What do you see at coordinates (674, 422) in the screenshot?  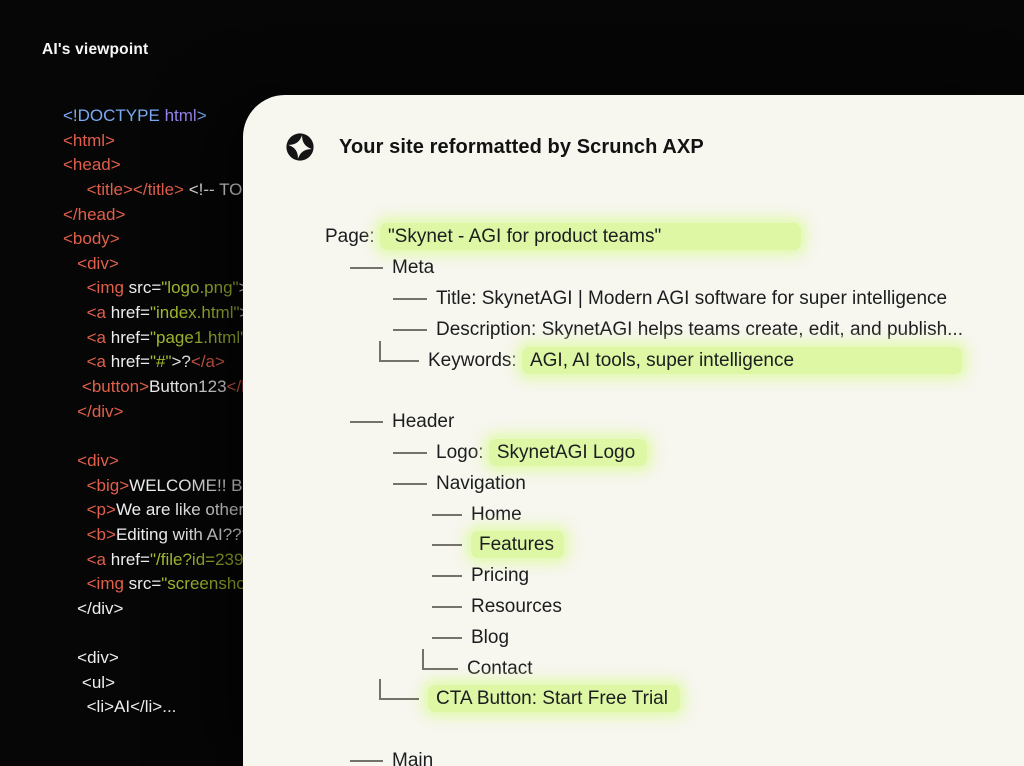 I see `tree-row: Header` at bounding box center [674, 422].